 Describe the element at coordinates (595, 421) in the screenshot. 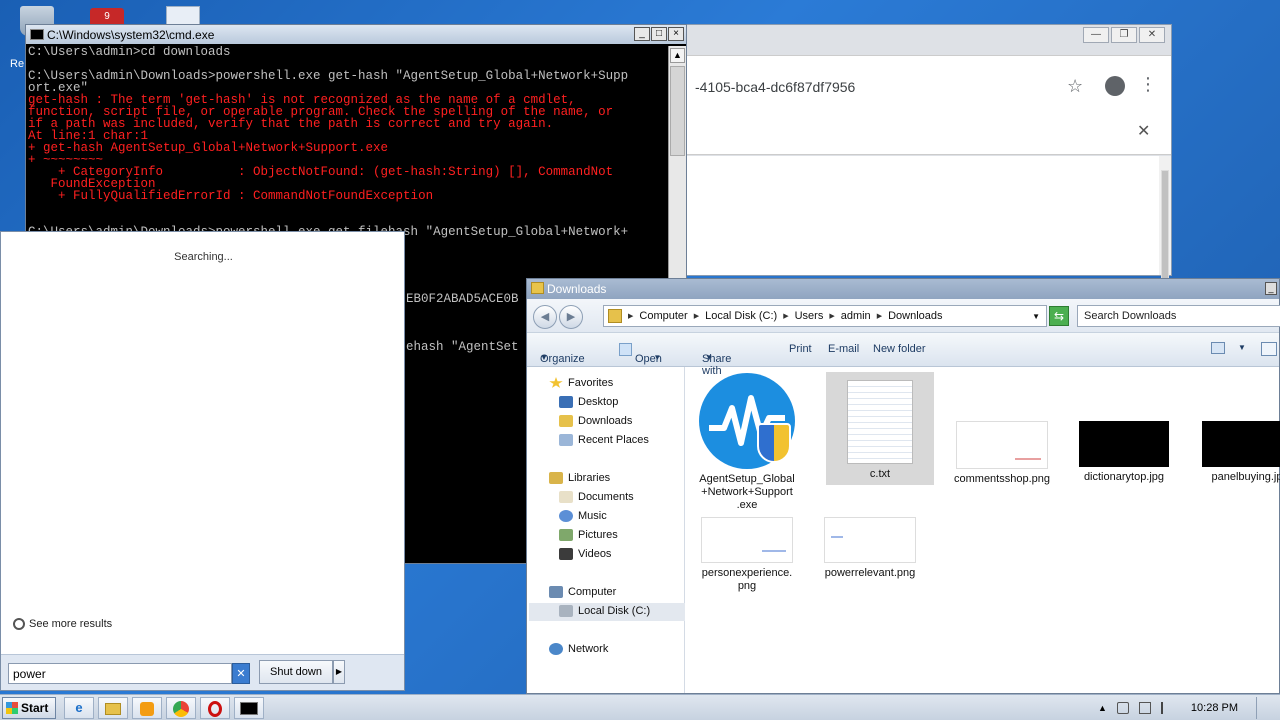

I see `nav-downloads: Downloads` at that location.